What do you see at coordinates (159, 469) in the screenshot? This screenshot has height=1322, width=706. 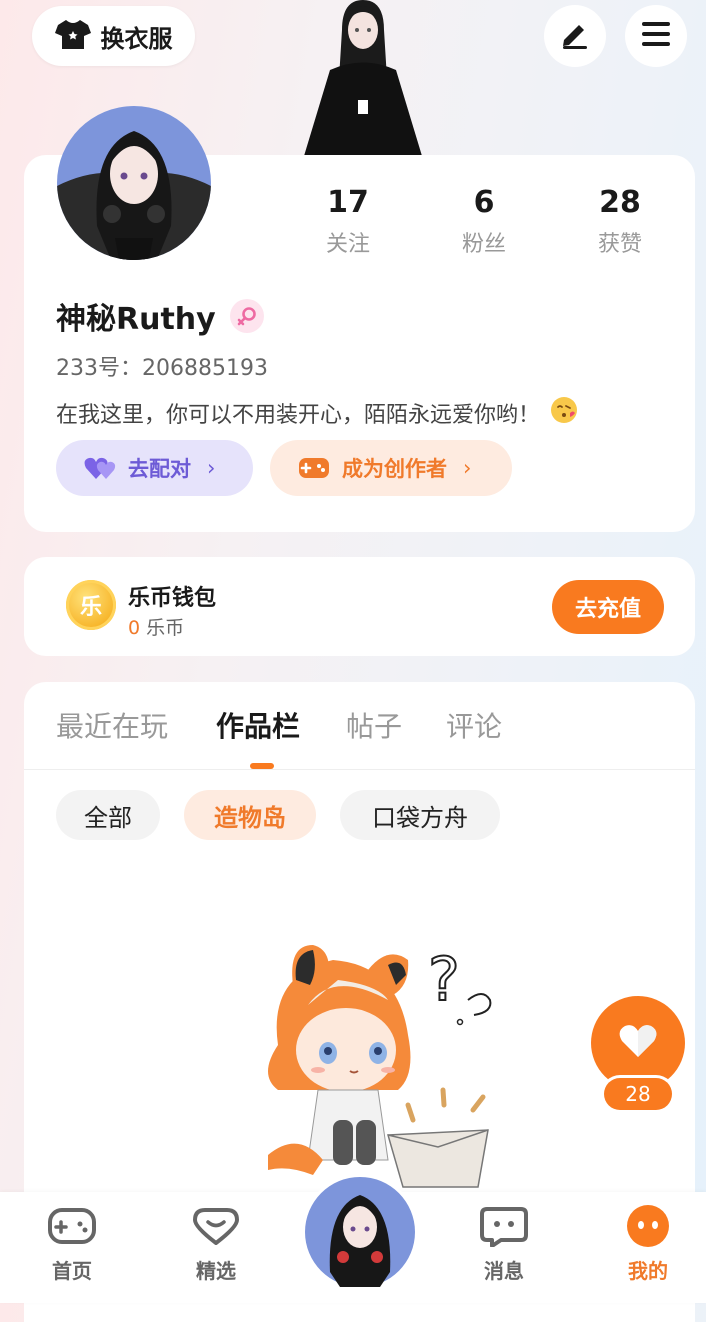 I see `match-label: 去配对` at bounding box center [159, 469].